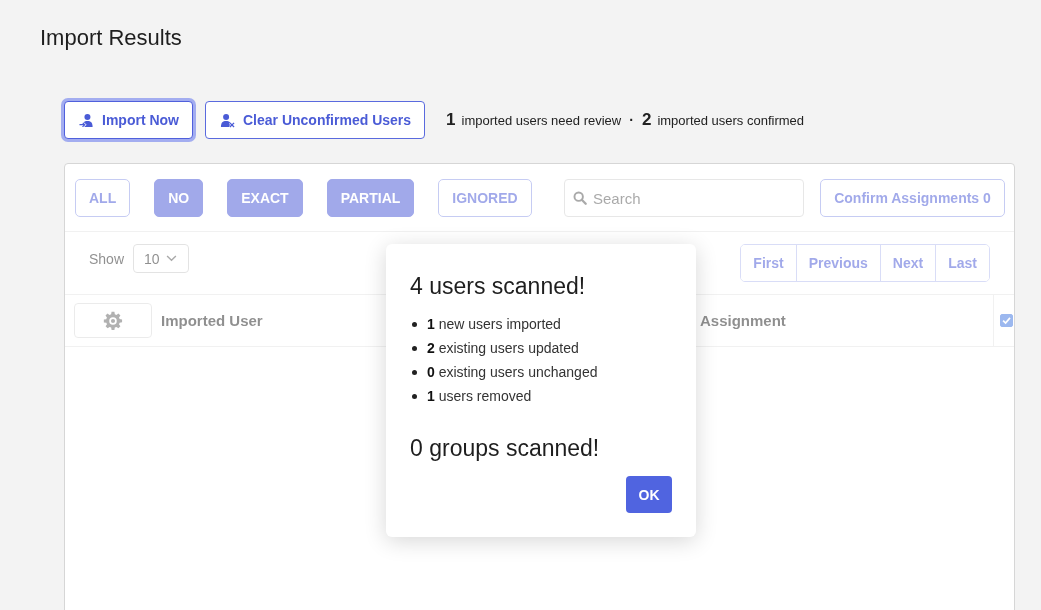  Describe the element at coordinates (111, 38) in the screenshot. I see `page-title: Import Results` at that location.